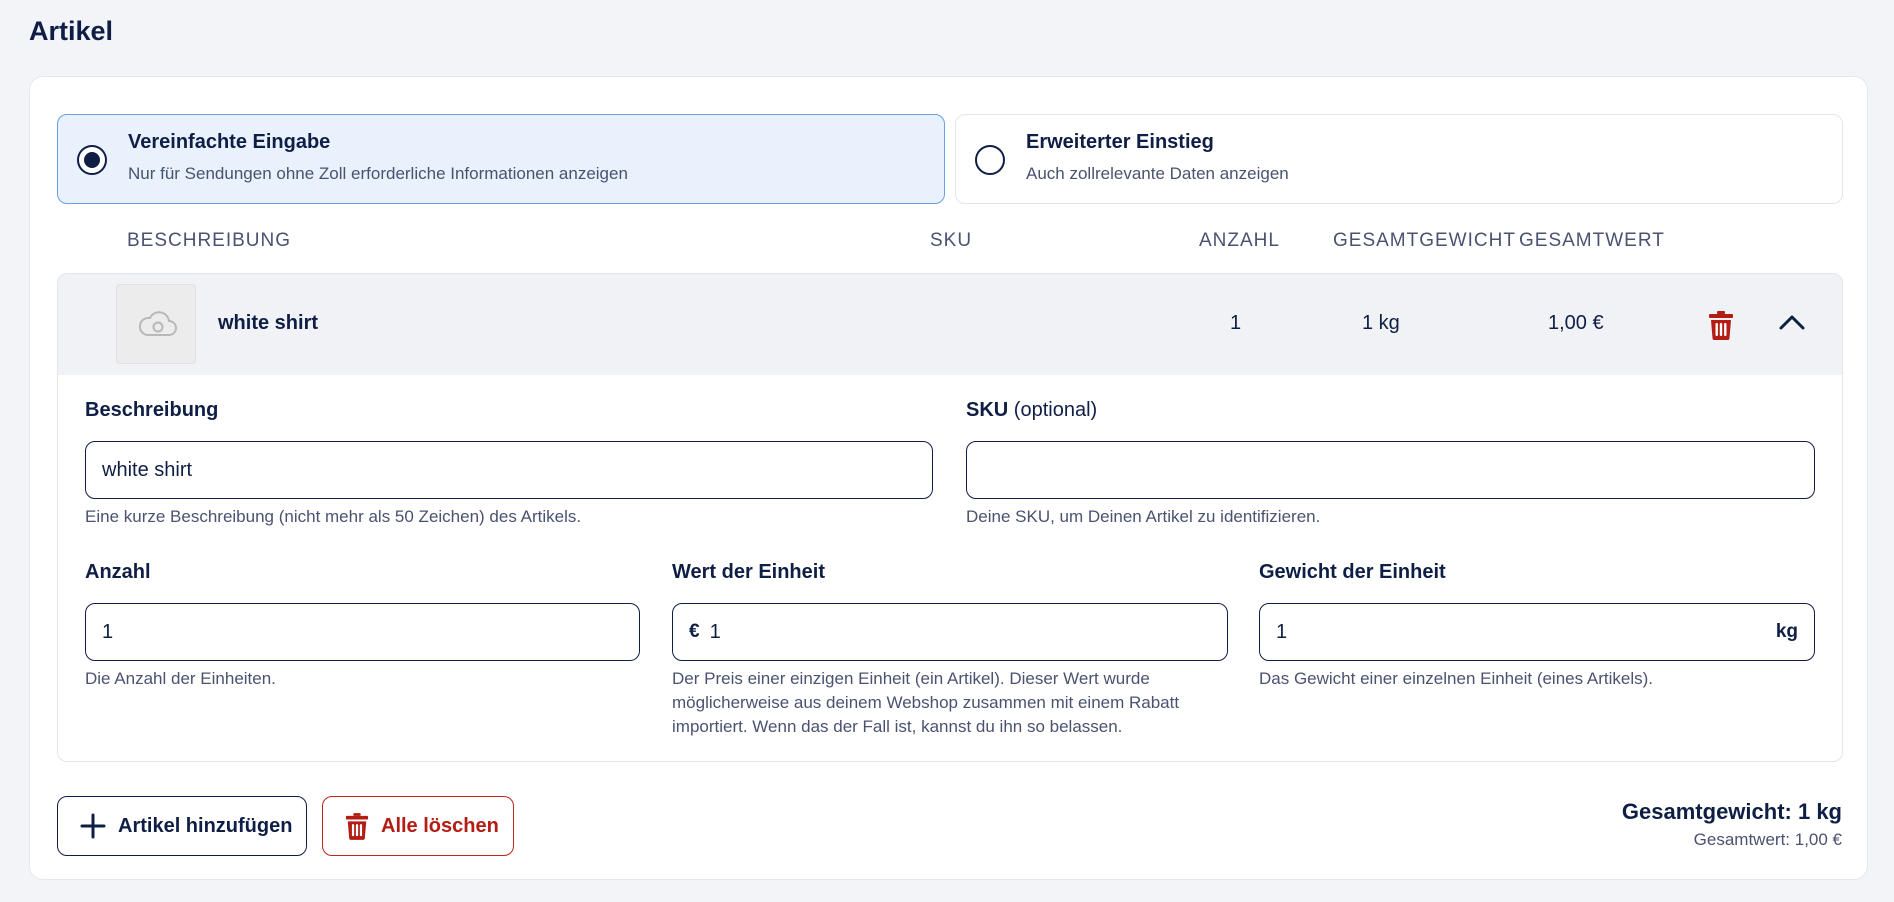  I want to click on column-header-description: BESCHREIBUNG, so click(209, 240).